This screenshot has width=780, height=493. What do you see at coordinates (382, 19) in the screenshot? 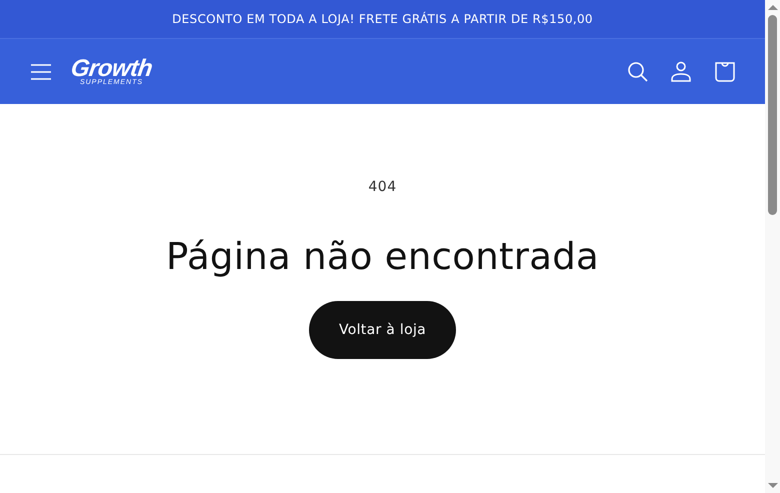
I see `announcement-text: DESCONTO EM TODA A LOJA! FRETE GRÁTIS A PARTIR DE R$150,00` at bounding box center [382, 19].